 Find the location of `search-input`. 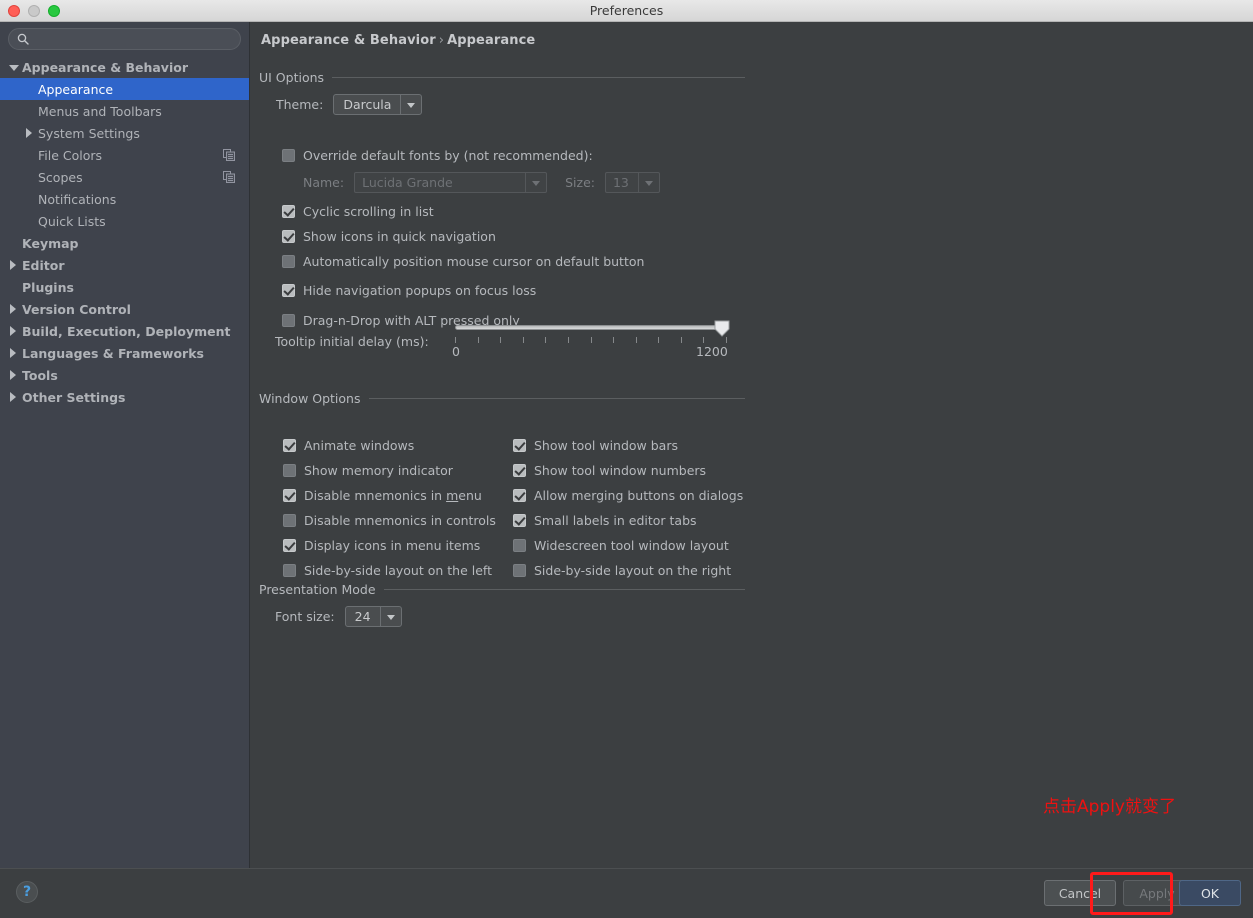

search-input is located at coordinates (133, 39).